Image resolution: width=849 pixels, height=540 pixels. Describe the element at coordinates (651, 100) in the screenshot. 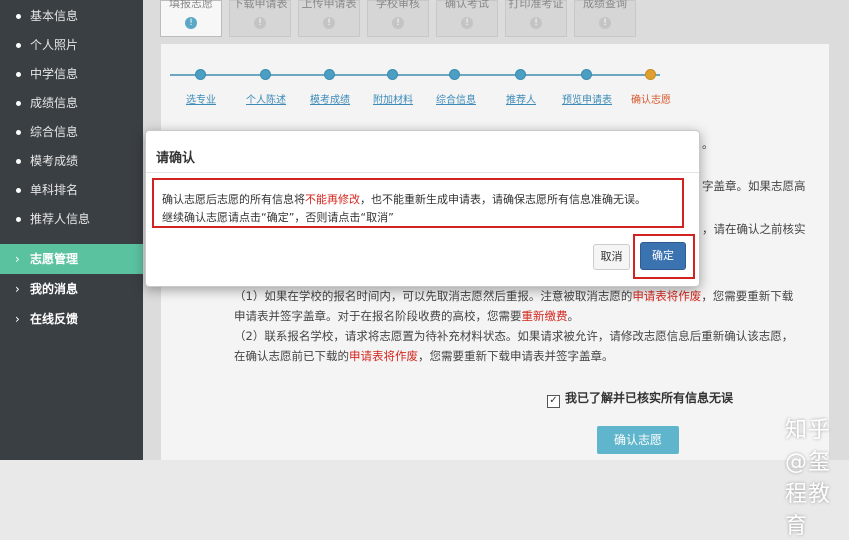

I see `step-current-confirm: 确认志愿` at that location.